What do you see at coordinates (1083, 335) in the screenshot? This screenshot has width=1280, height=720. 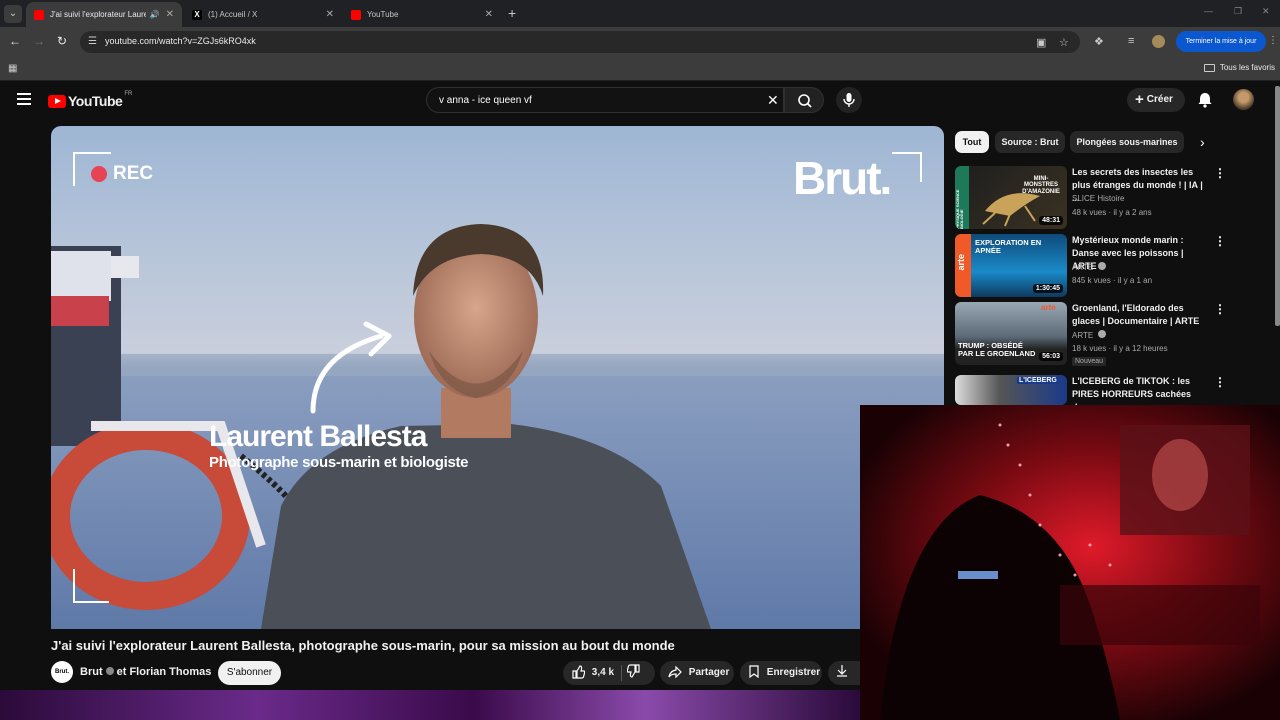 I see `channel-label: ARTE` at bounding box center [1083, 335].